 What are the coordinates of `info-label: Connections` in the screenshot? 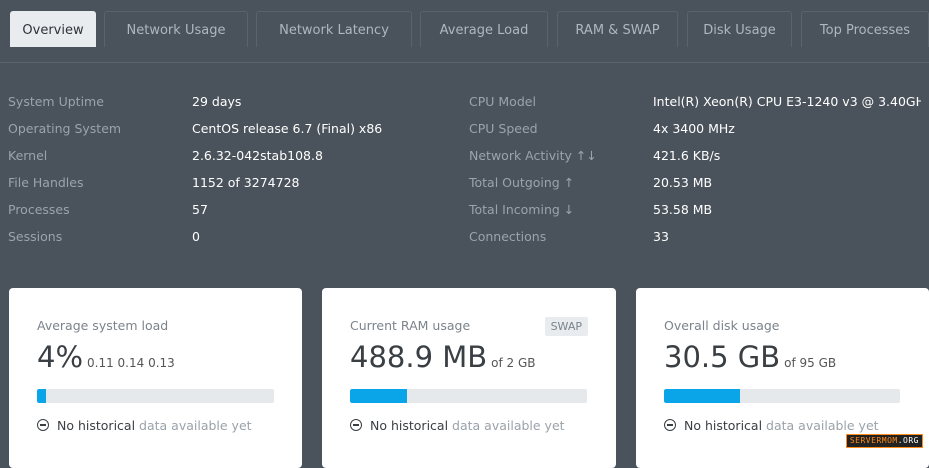 It's located at (508, 236).